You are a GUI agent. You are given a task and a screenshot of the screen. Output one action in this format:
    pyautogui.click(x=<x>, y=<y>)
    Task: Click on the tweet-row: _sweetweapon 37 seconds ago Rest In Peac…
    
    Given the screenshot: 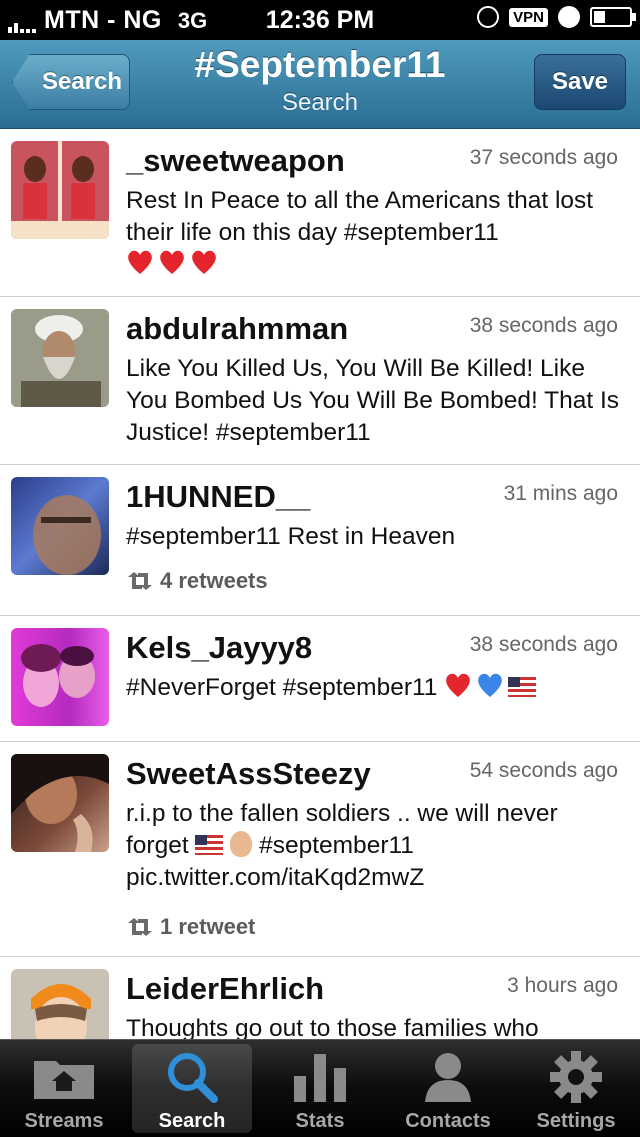 What is the action you would take?
    pyautogui.click(x=320, y=213)
    